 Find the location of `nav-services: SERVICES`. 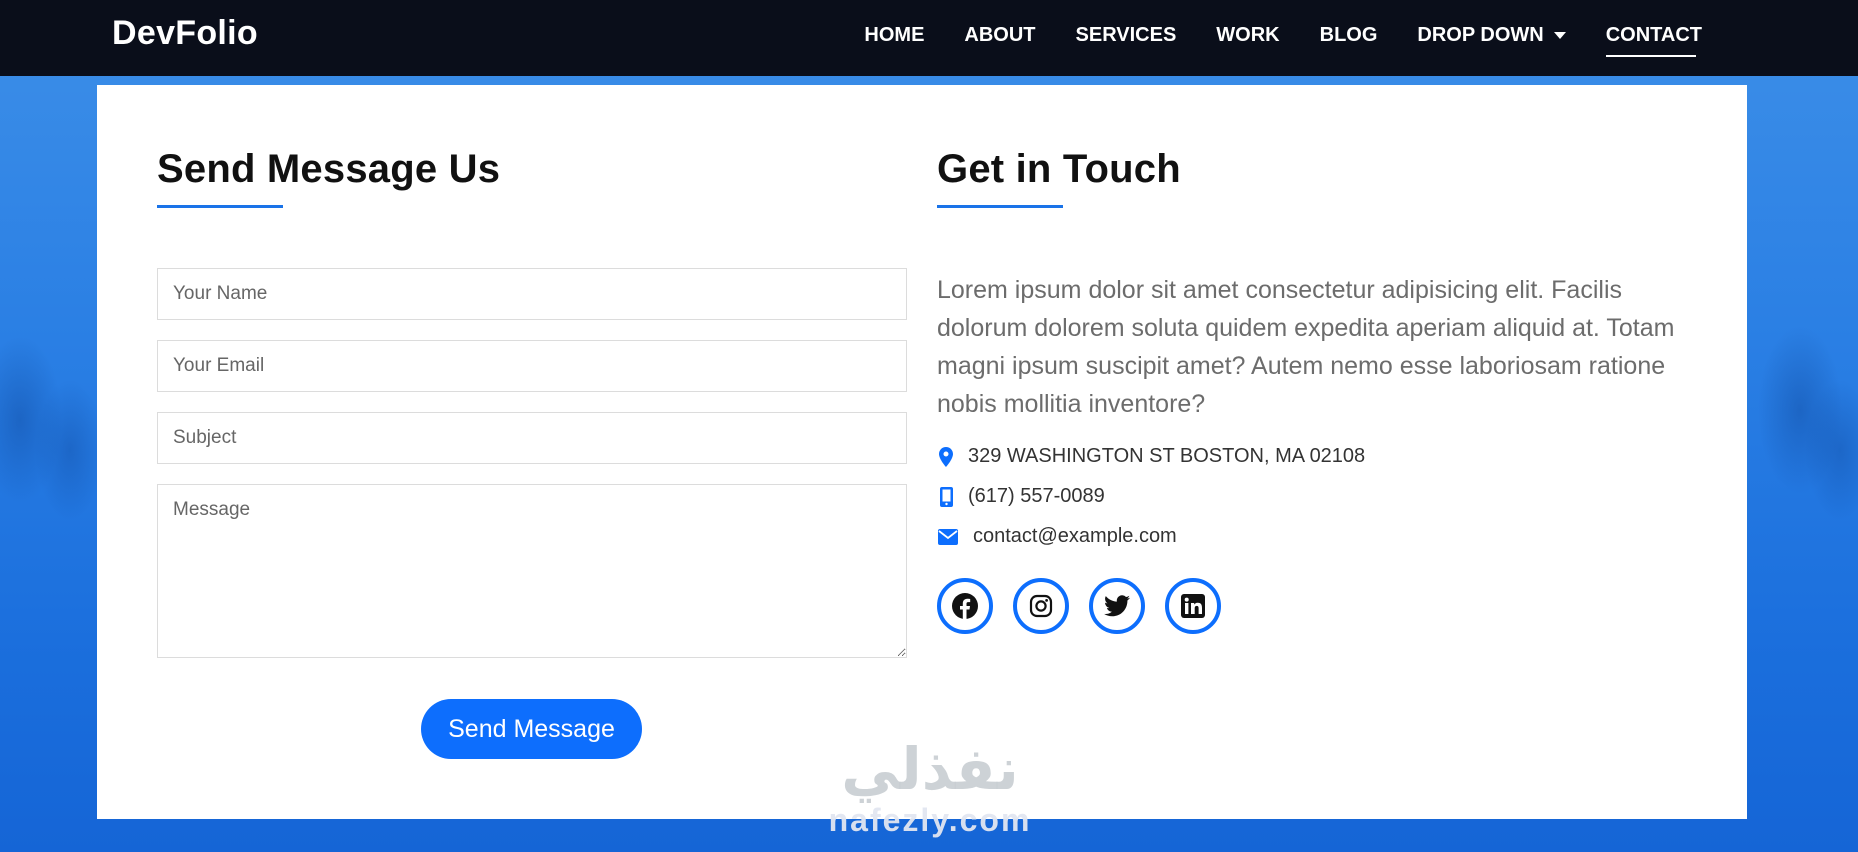

nav-services: SERVICES is located at coordinates (1126, 40).